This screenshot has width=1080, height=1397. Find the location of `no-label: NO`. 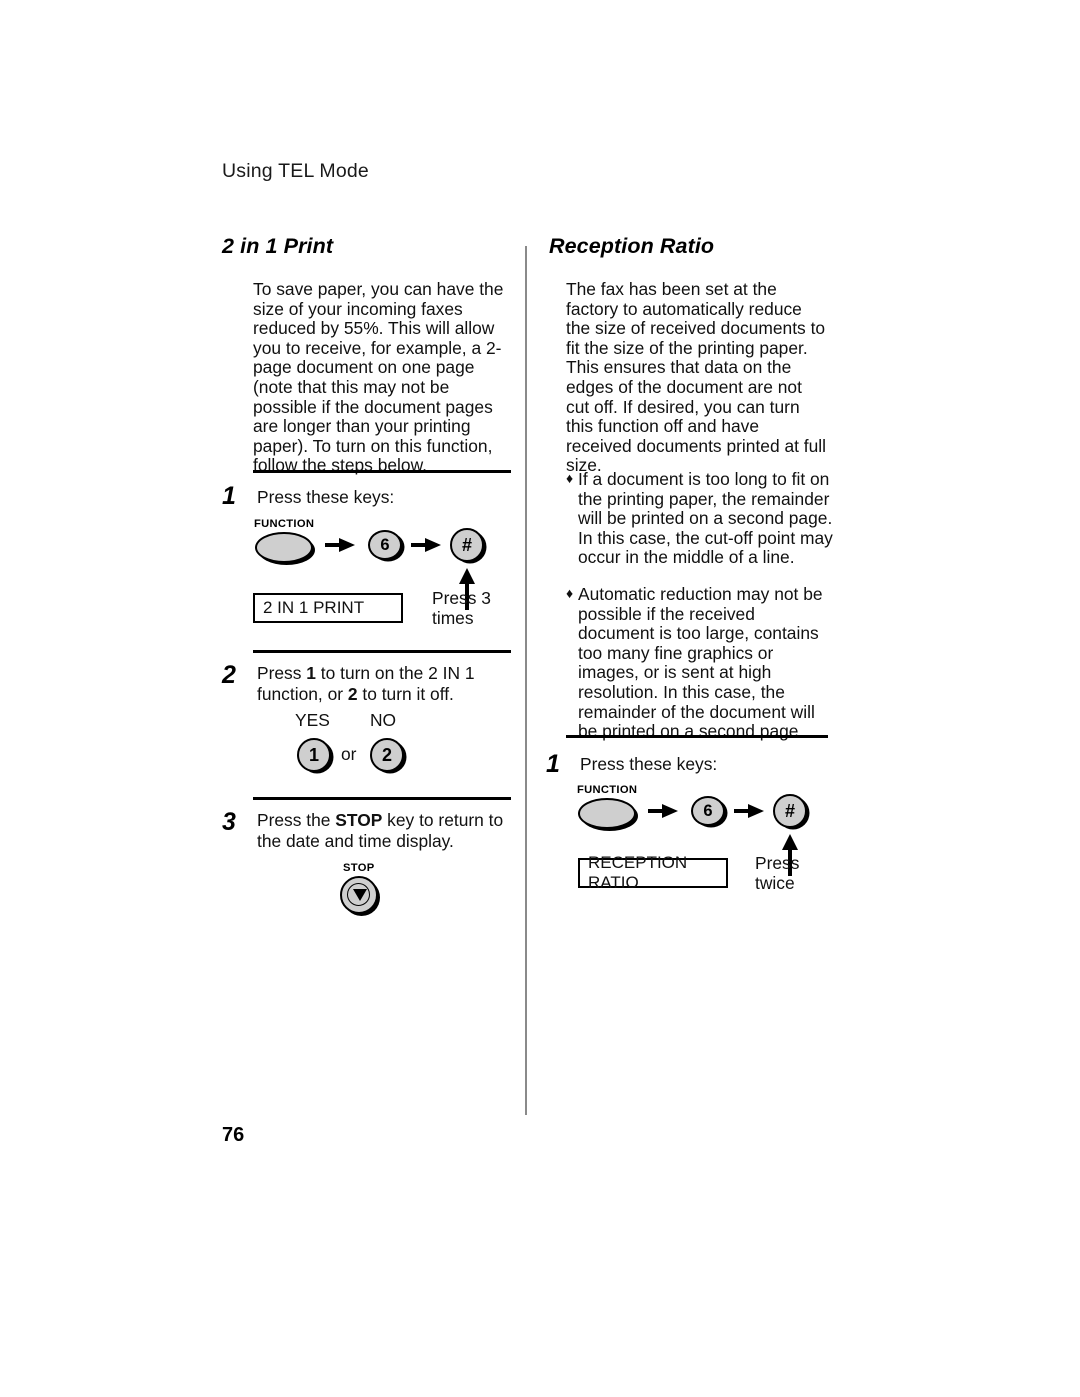

no-label: NO is located at coordinates (383, 720).